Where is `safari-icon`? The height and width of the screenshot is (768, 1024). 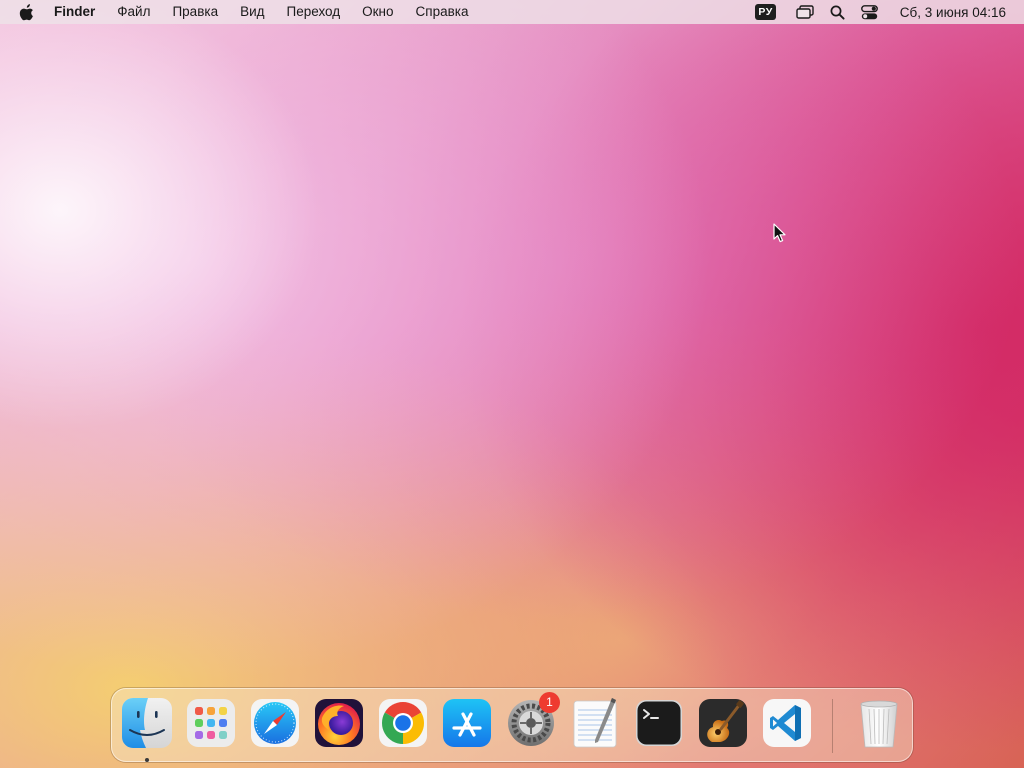
safari-icon is located at coordinates (275, 723).